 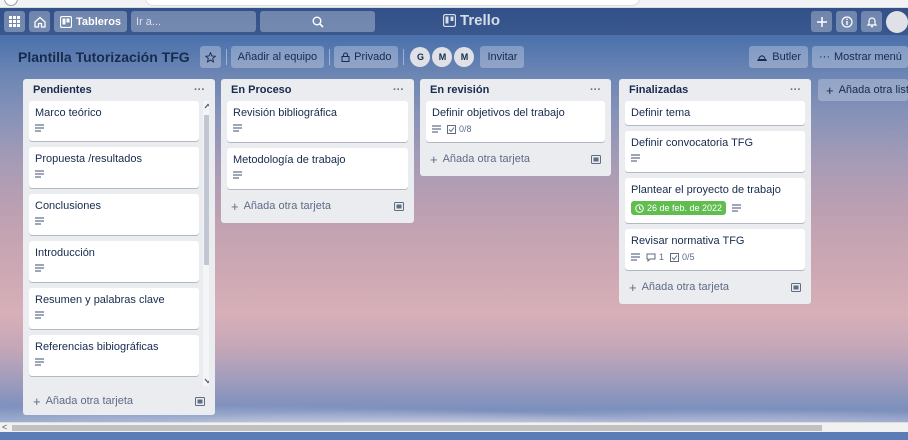 I want to click on plus-icon: +, so click(x=830, y=90).